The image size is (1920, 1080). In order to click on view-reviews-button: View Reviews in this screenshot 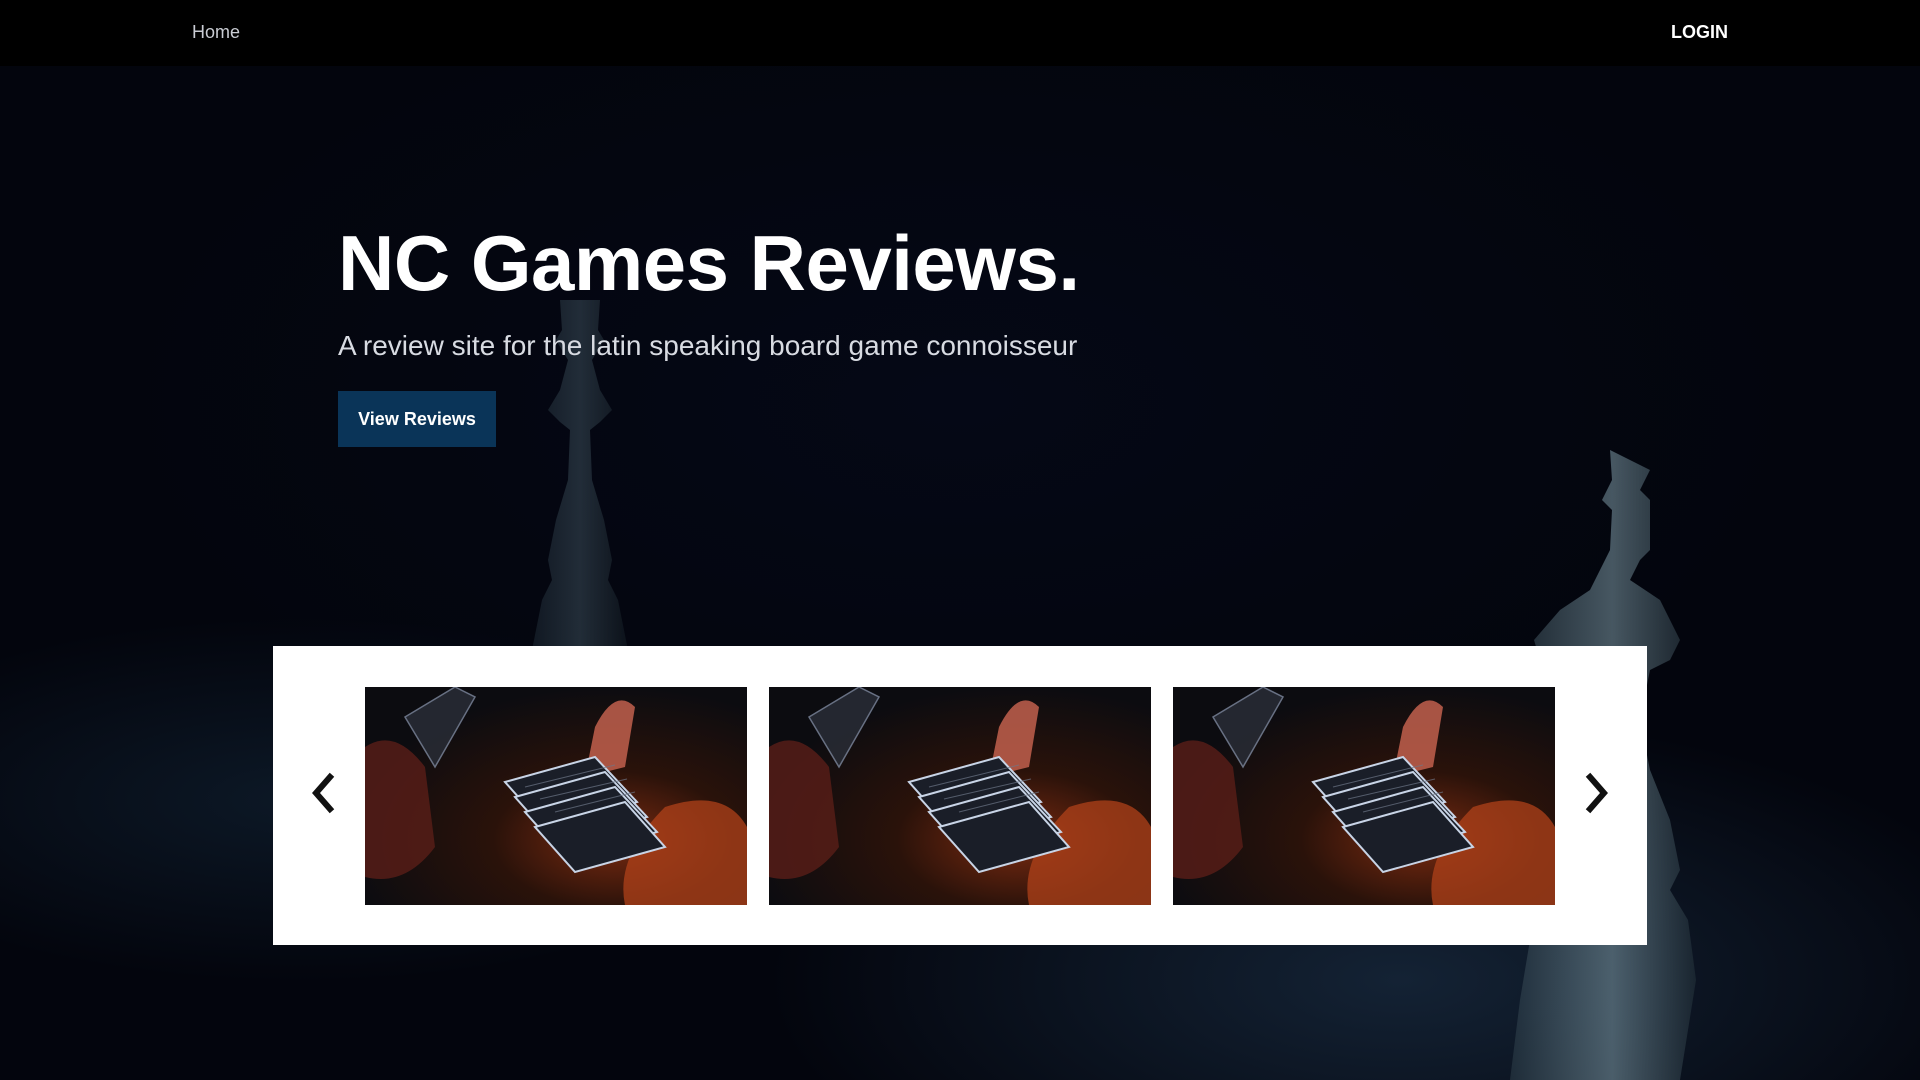, I will do `click(417, 419)`.